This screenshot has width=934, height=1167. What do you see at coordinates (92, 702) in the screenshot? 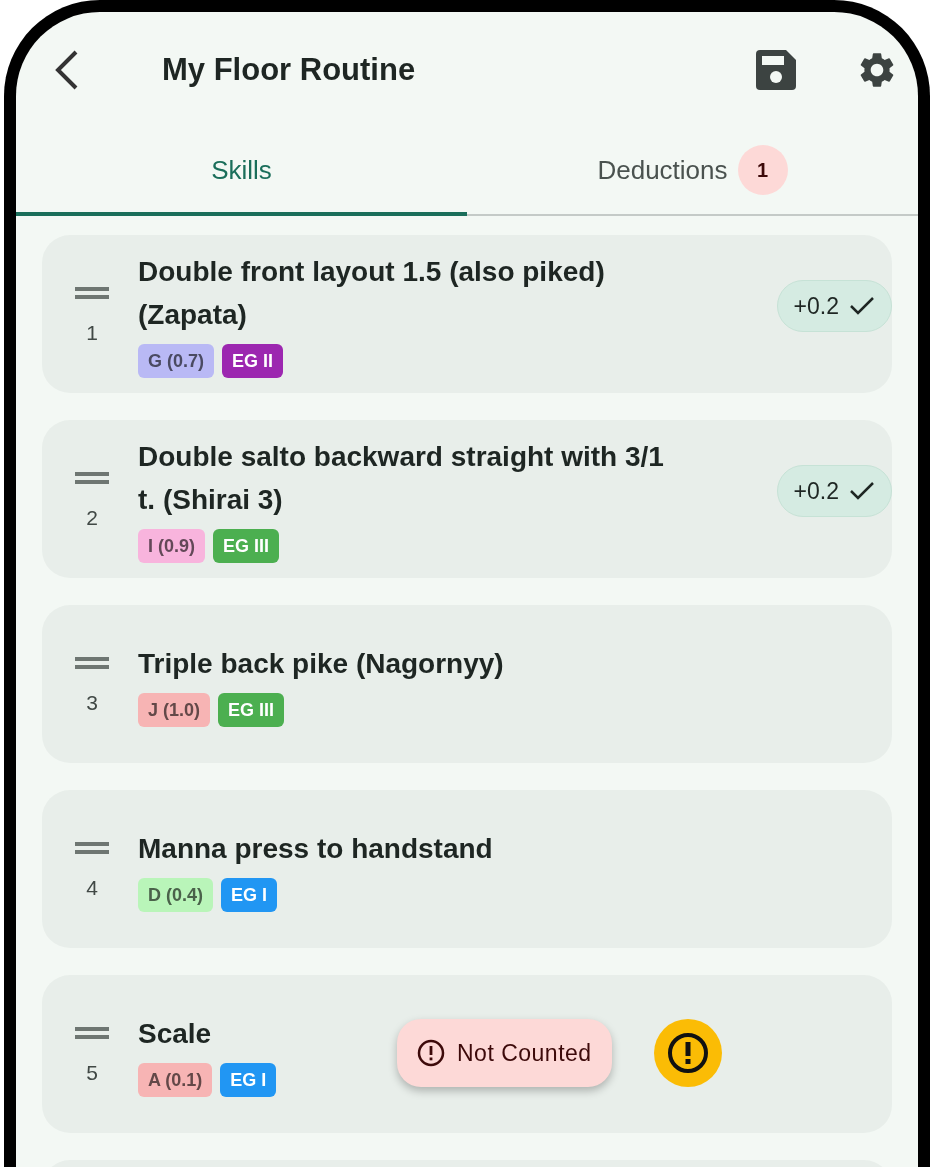
I see `skill-number: 3` at bounding box center [92, 702].